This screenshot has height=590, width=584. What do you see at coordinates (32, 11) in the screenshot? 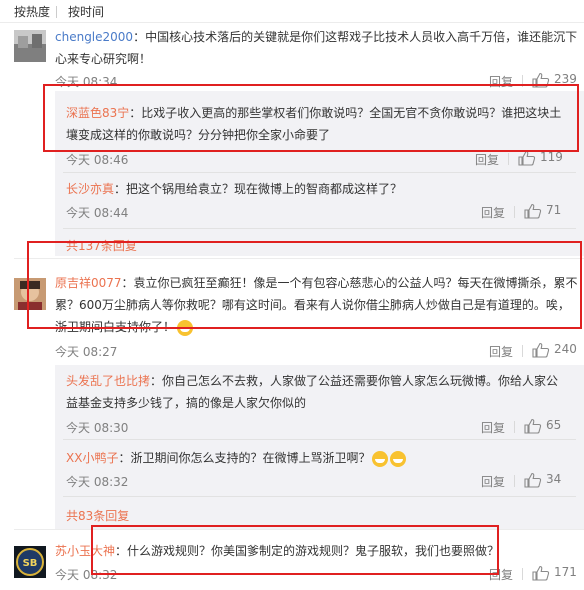
I see `sort-by-hot: 按热度` at bounding box center [32, 11].